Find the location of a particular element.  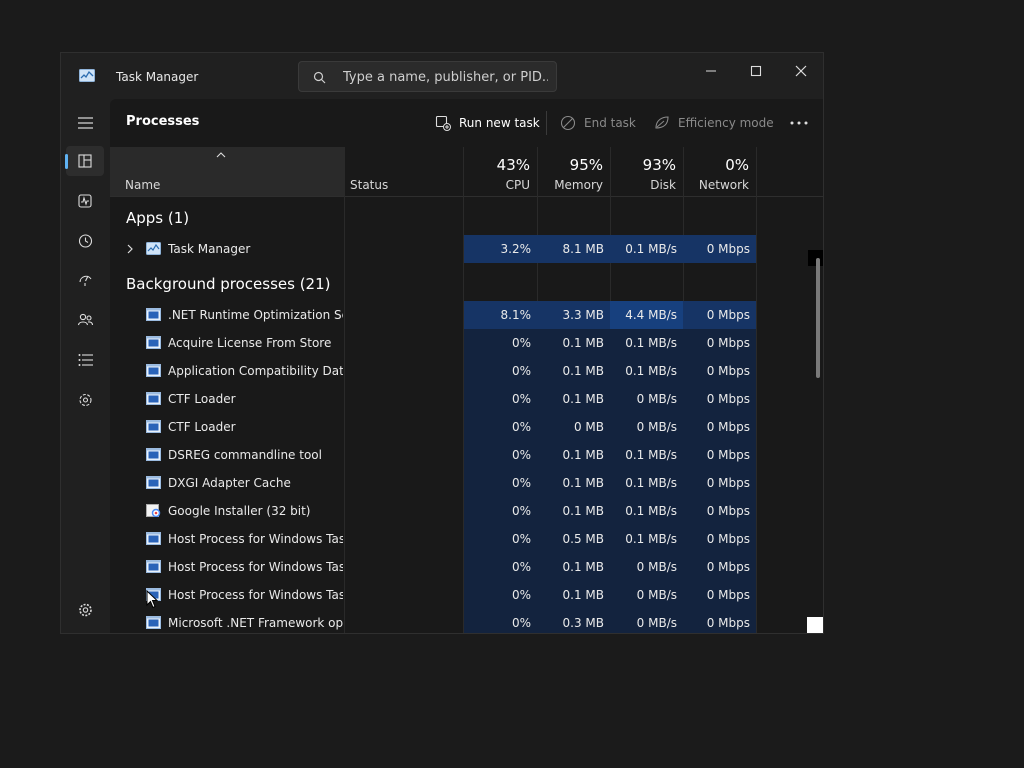

title-bar: Task Manager is located at coordinates (442, 76).